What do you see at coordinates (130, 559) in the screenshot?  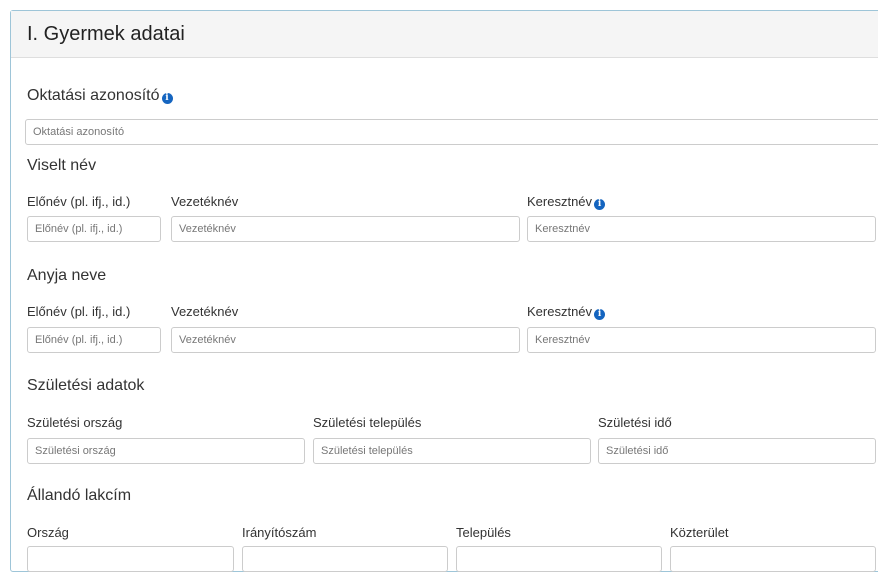 I see `address-country-input` at bounding box center [130, 559].